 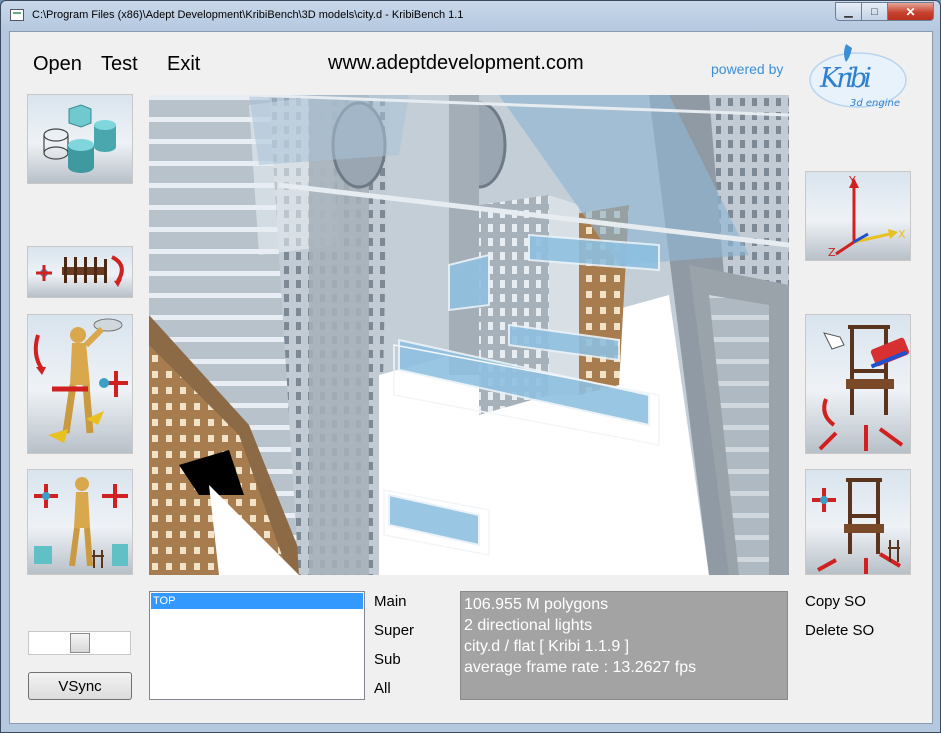 I want to click on level-all: All, so click(x=382, y=688).